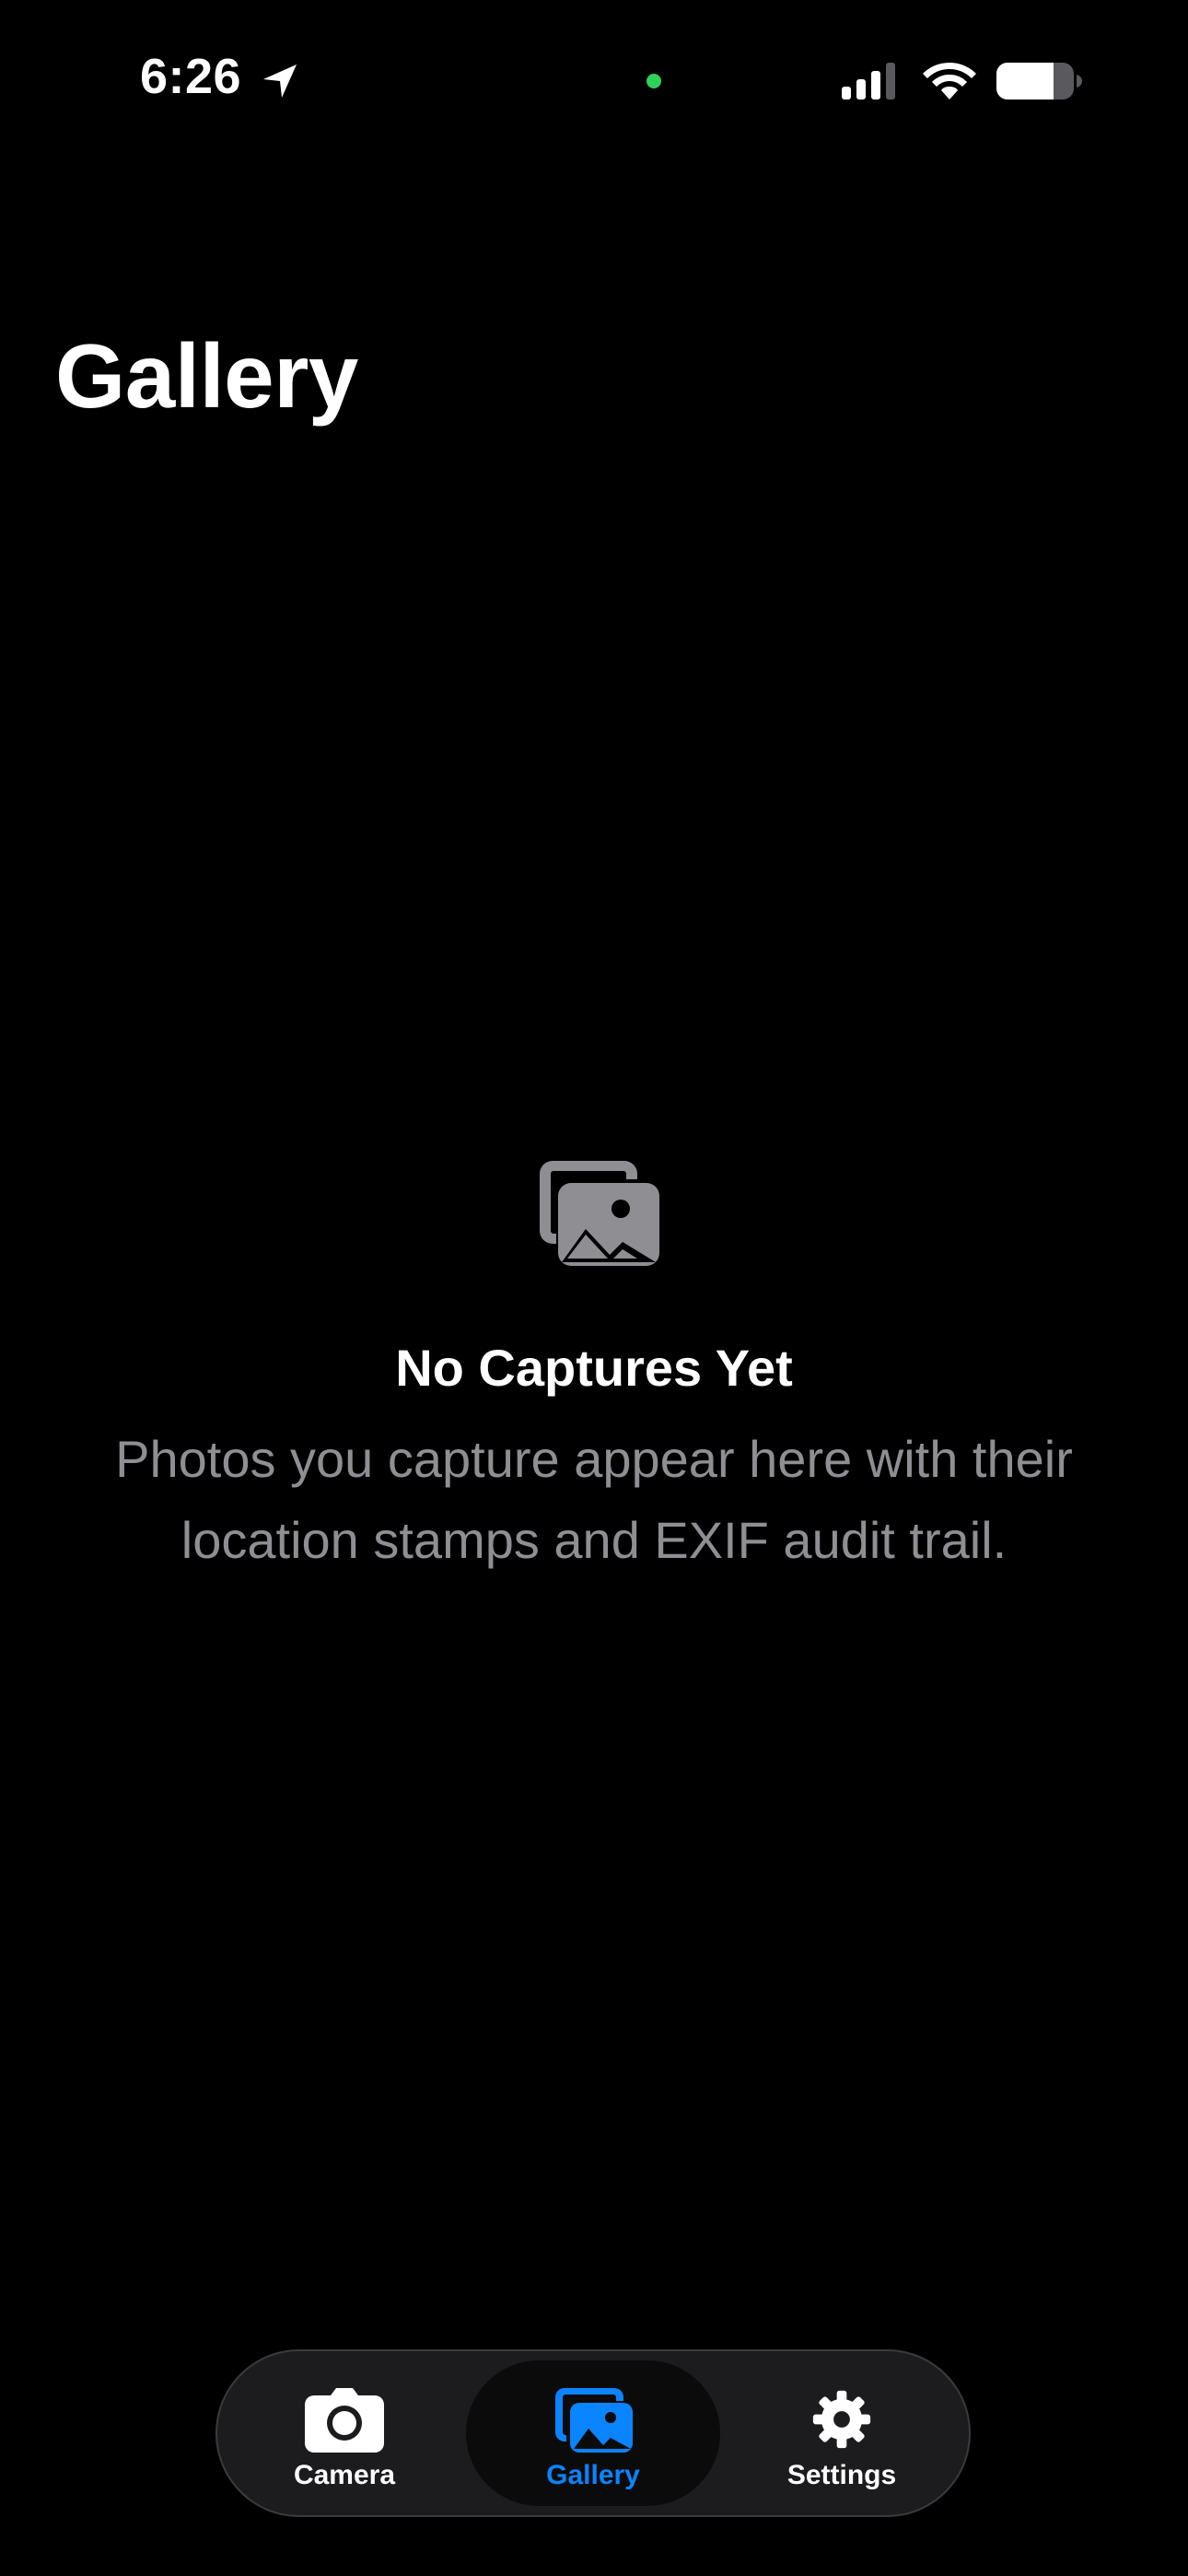  What do you see at coordinates (841, 2475) in the screenshot?
I see `tab-label-settings: Settings` at bounding box center [841, 2475].